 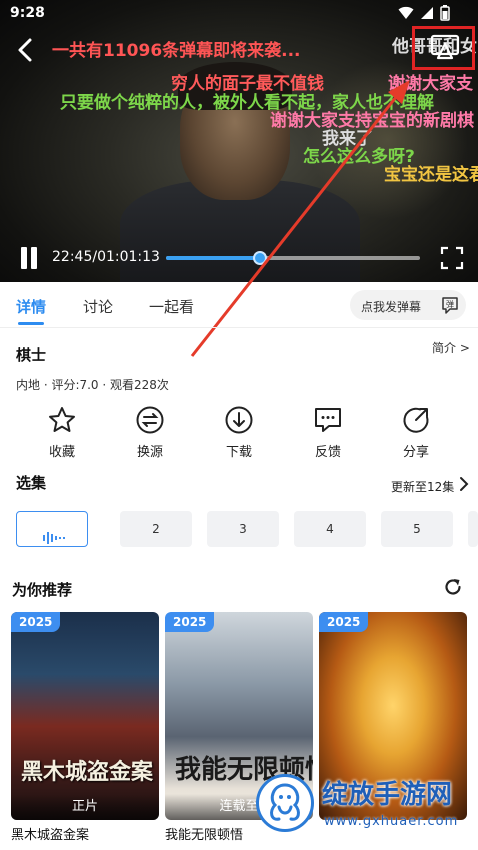 What do you see at coordinates (42, 590) in the screenshot?
I see `recommend-heading: 为你推荐` at bounding box center [42, 590].